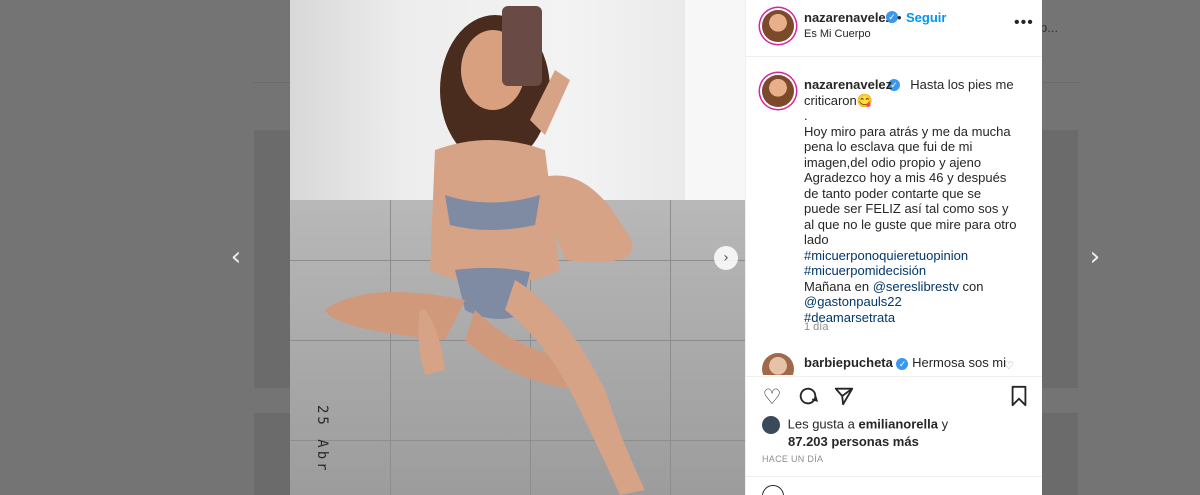 The image size is (1200, 495). What do you see at coordinates (865, 270) in the screenshot?
I see `hashtag-link: #micuerpomidecisión` at bounding box center [865, 270].